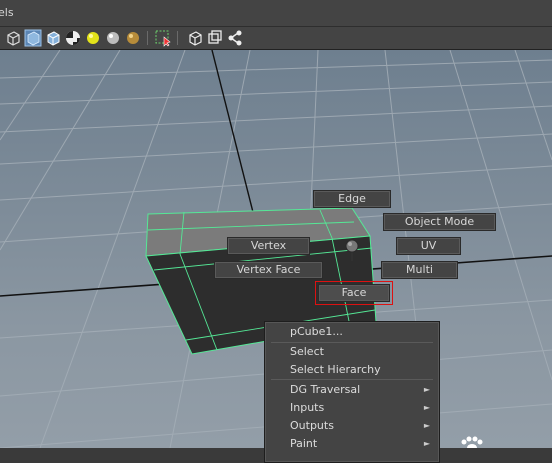 The height and width of the screenshot is (463, 552). I want to click on shadows-icon, so click(133, 38).